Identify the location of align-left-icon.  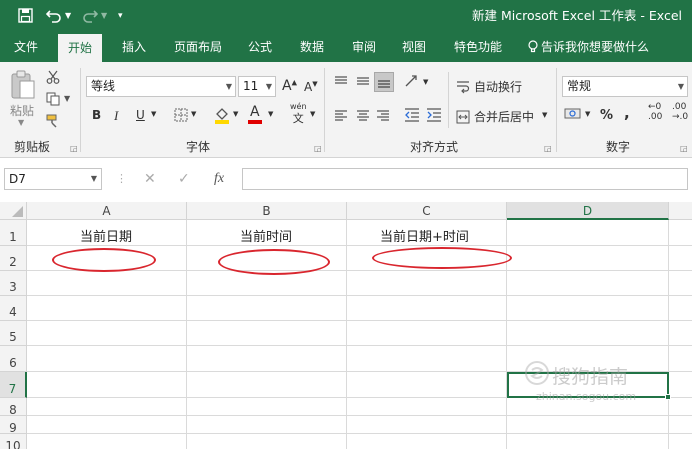
(341, 116).